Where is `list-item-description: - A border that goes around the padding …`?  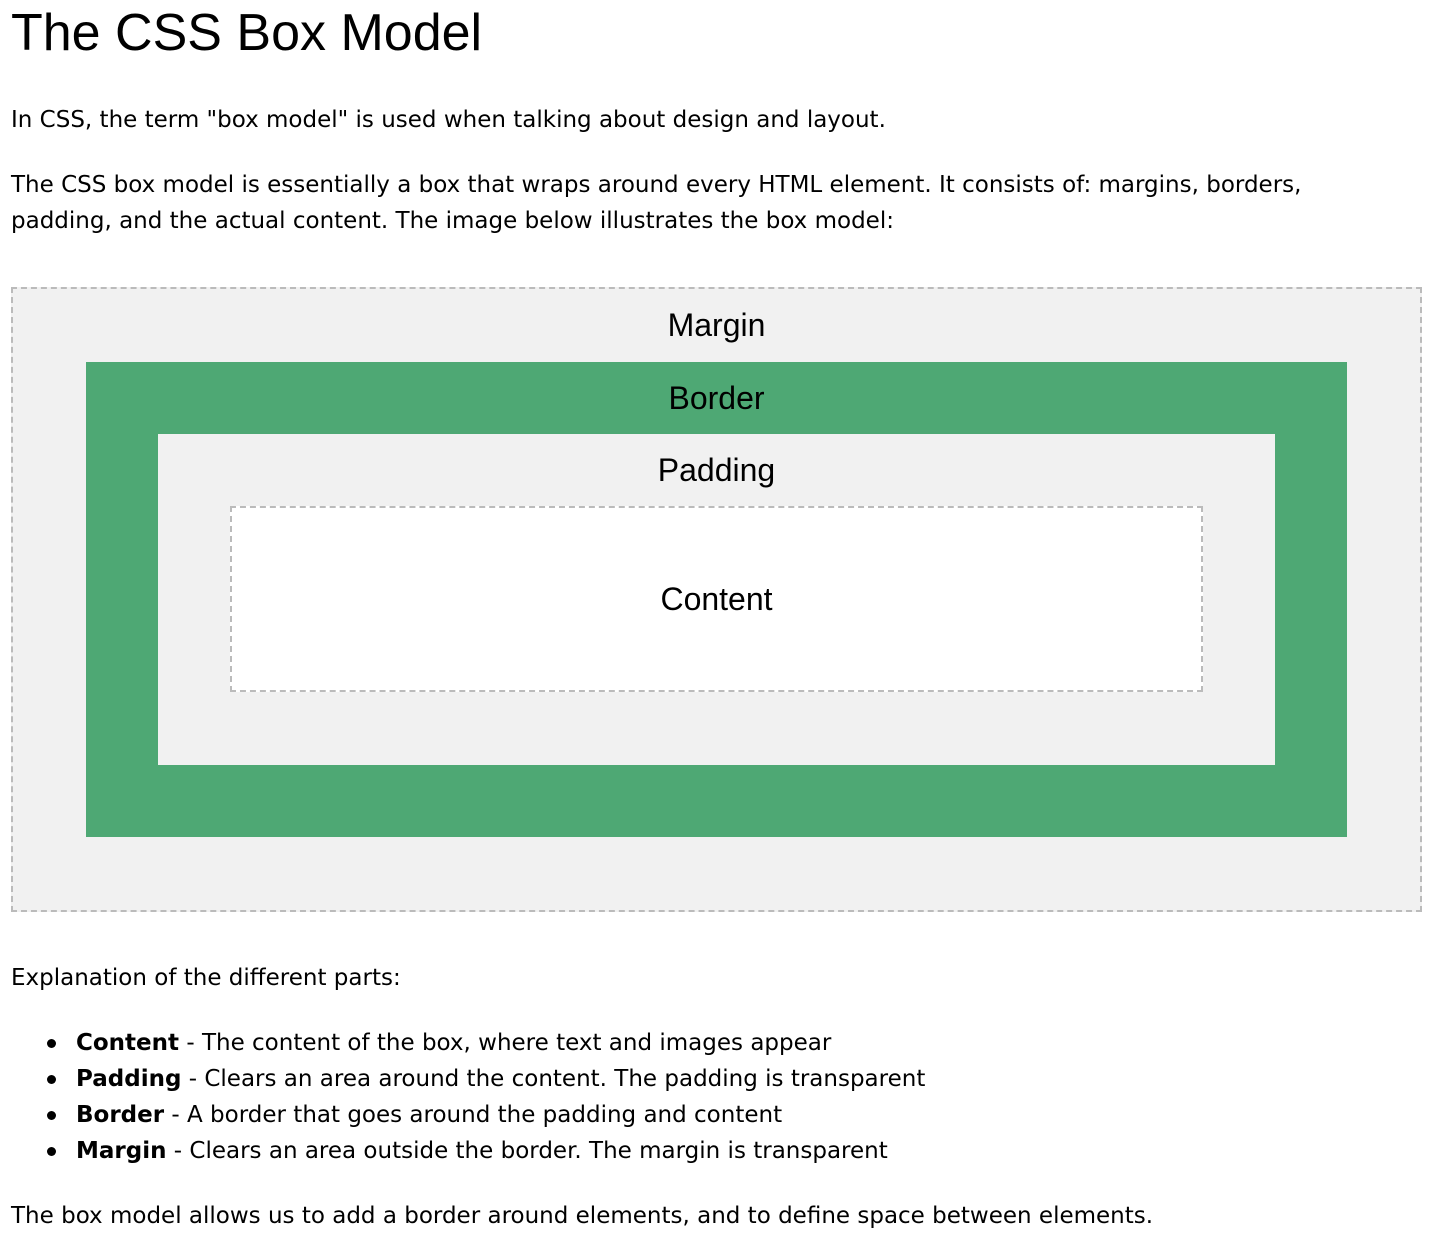
list-item-description: - A border that goes around the padding … is located at coordinates (473, 1115).